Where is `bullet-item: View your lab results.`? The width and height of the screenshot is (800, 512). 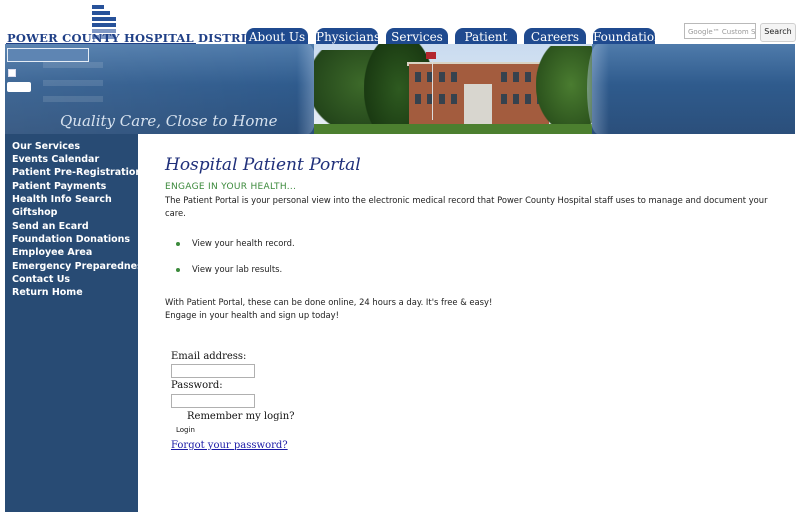 bullet-item: View your lab results. is located at coordinates (237, 269).